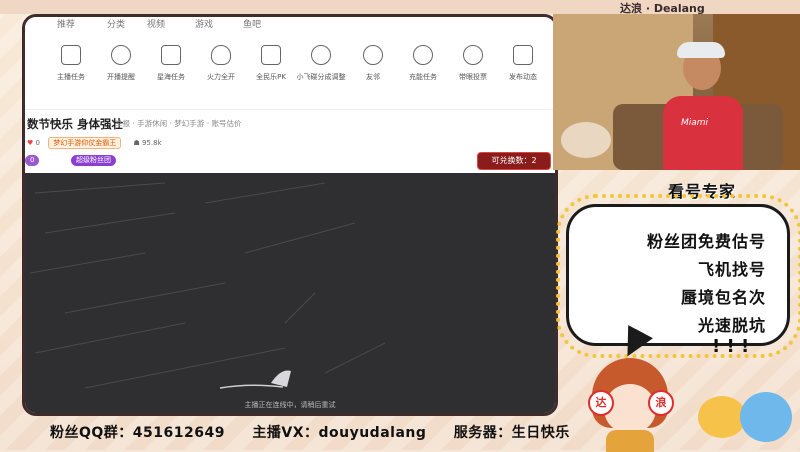  I want to click on heart-icon: ♥, so click(30, 143).